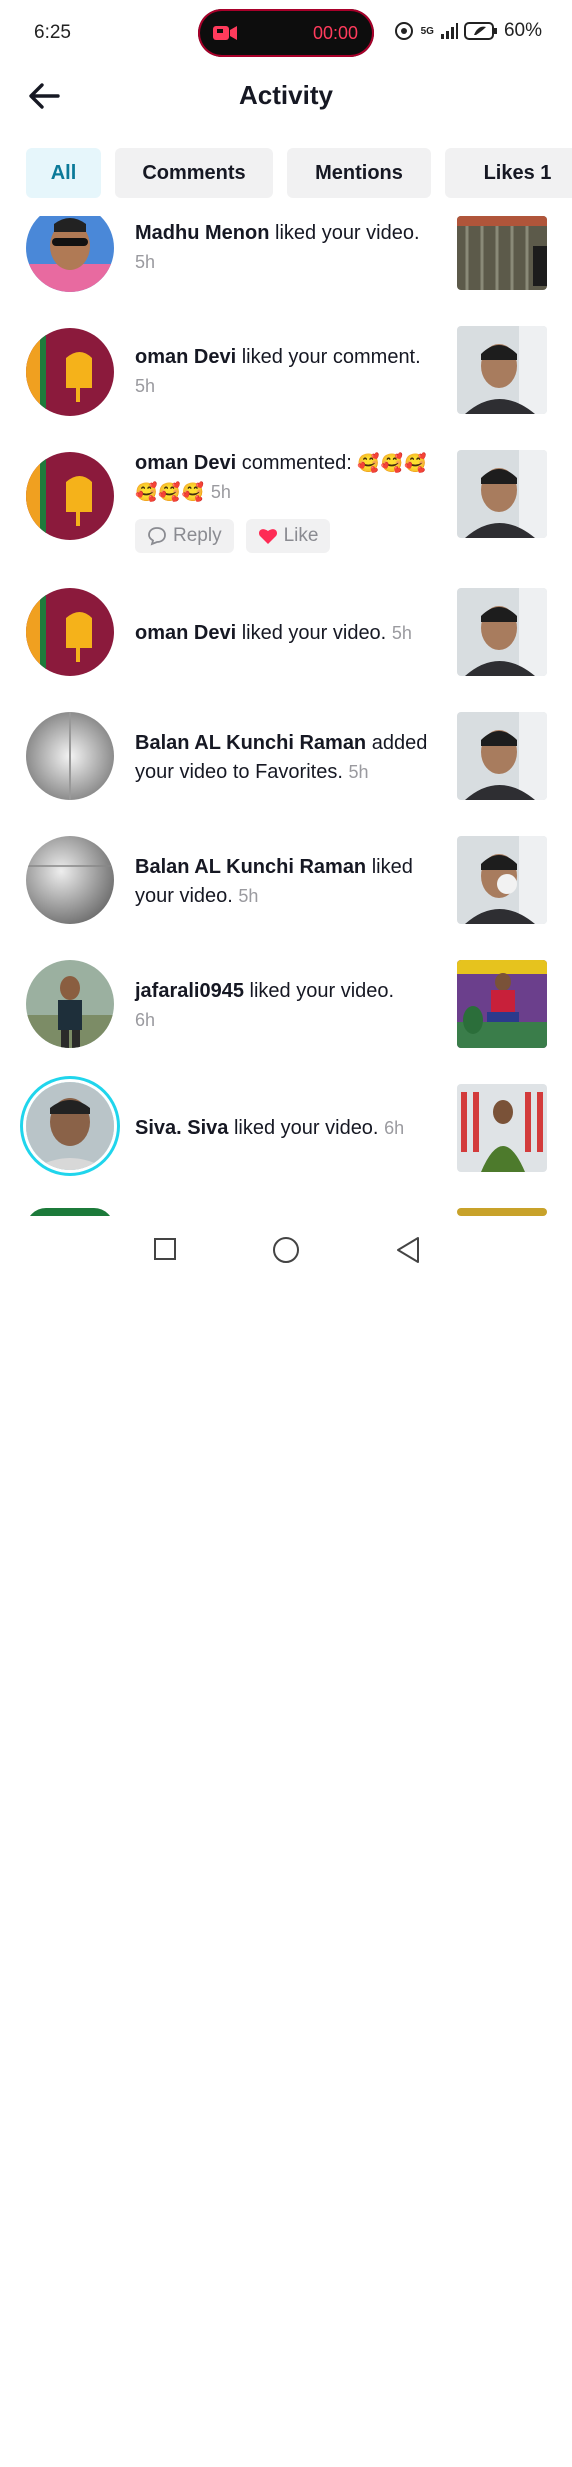  I want to click on user-name: Madhu Menon, so click(202, 233).